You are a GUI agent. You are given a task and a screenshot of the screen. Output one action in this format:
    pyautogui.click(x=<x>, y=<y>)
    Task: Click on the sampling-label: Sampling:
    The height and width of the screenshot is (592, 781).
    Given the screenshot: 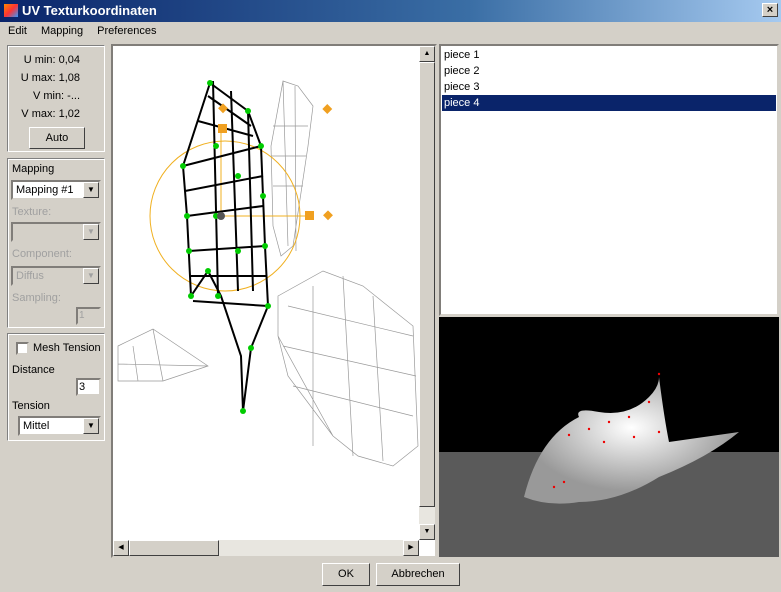 What is the action you would take?
    pyautogui.click(x=36, y=298)
    